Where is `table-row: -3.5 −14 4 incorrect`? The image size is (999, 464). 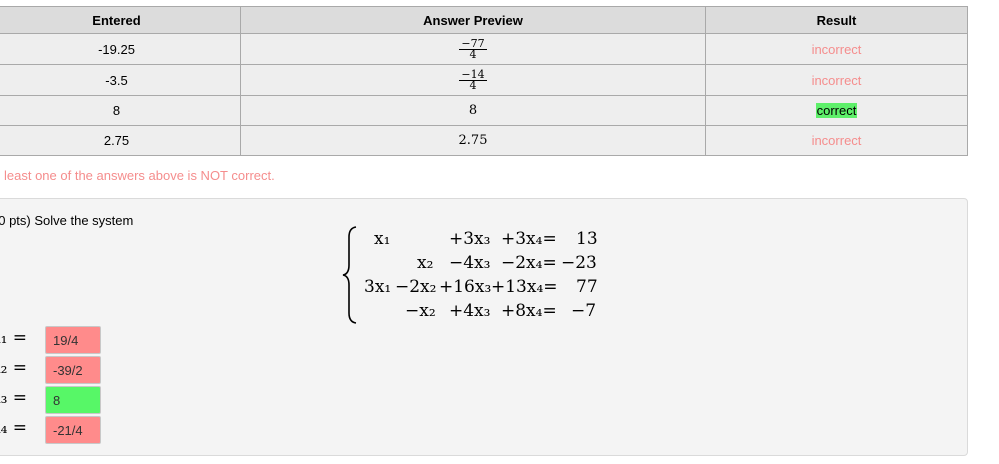
table-row: -3.5 −14 4 incorrect is located at coordinates (484, 80).